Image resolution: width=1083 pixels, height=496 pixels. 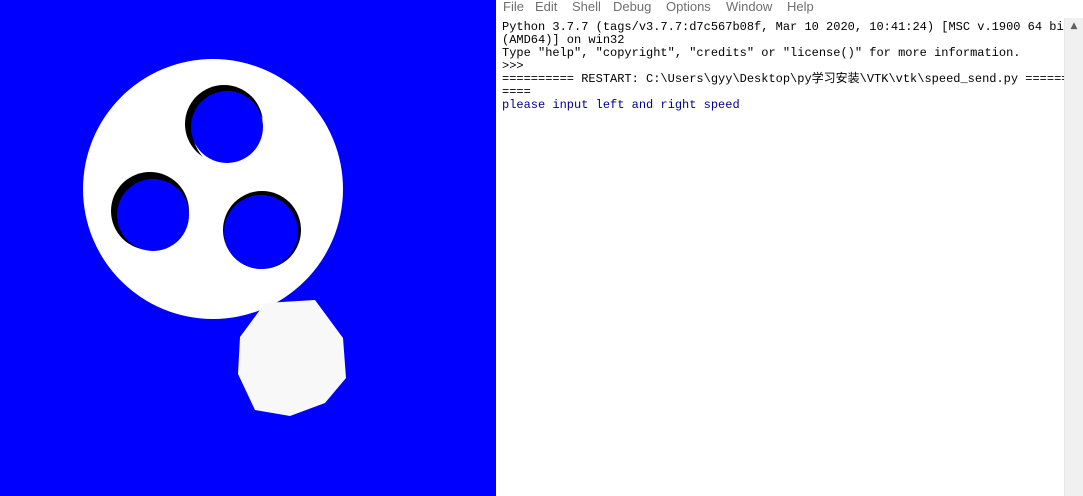 What do you see at coordinates (688, 7) in the screenshot?
I see `menu-options: Options` at bounding box center [688, 7].